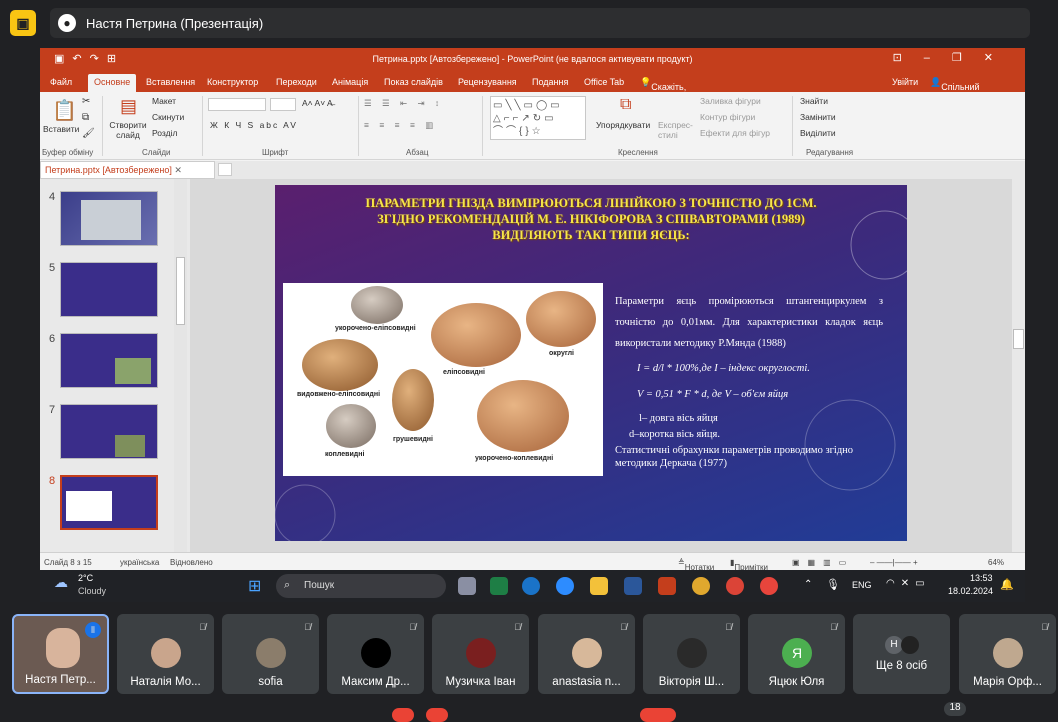  What do you see at coordinates (623, 125) in the screenshot?
I see `arrange-button: Упорядкувати` at bounding box center [623, 125].